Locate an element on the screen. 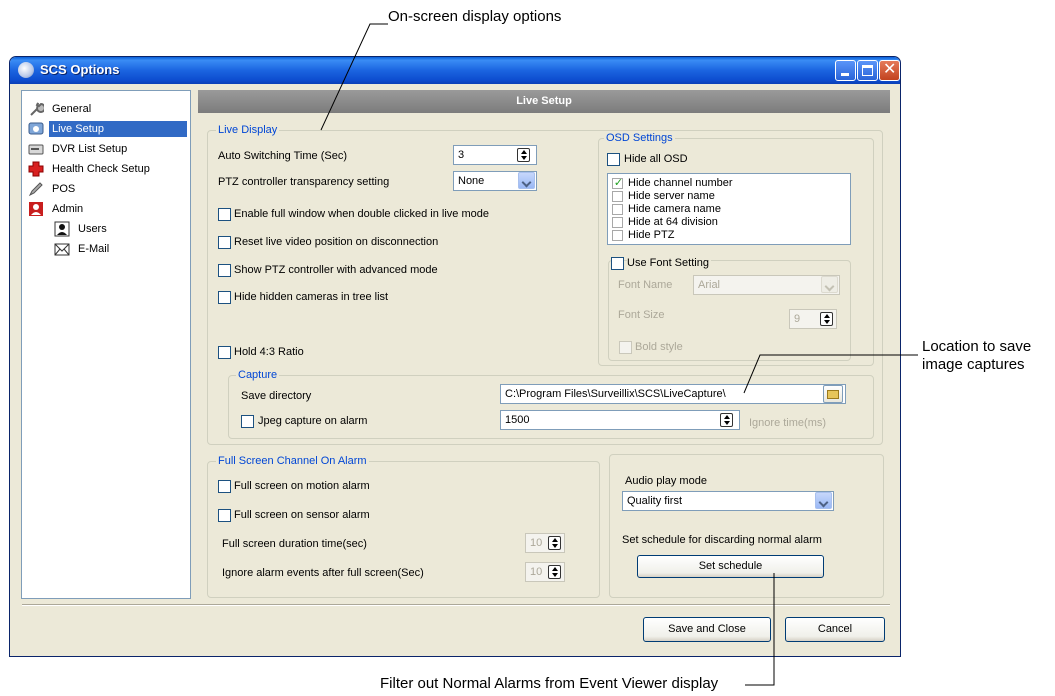  font-name-select: Arial is located at coordinates (766, 285).